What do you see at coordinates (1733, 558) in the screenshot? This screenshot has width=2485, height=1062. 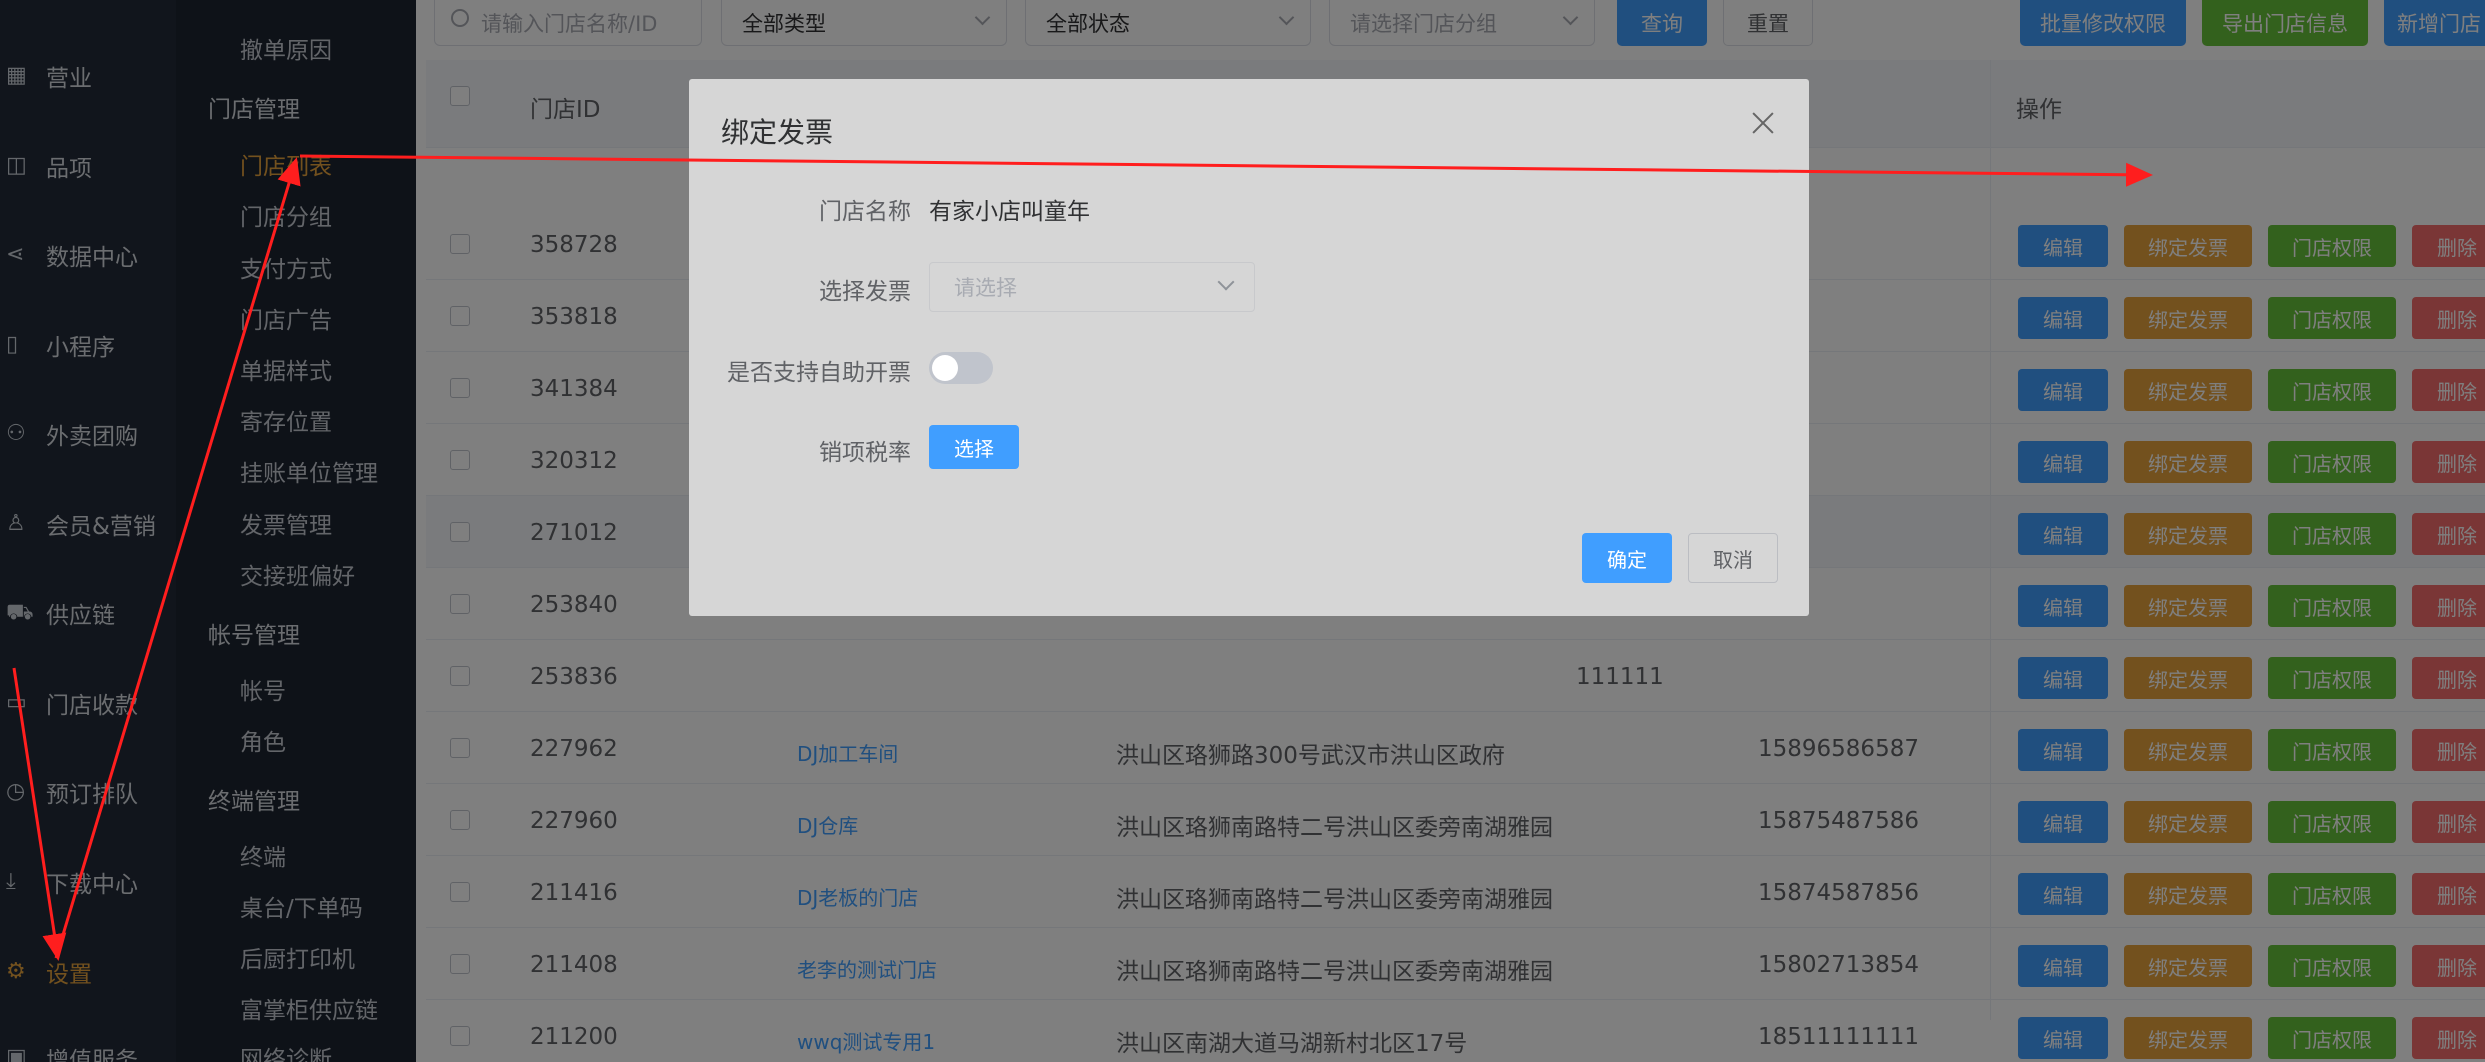 I see `cancel-button: 取消` at bounding box center [1733, 558].